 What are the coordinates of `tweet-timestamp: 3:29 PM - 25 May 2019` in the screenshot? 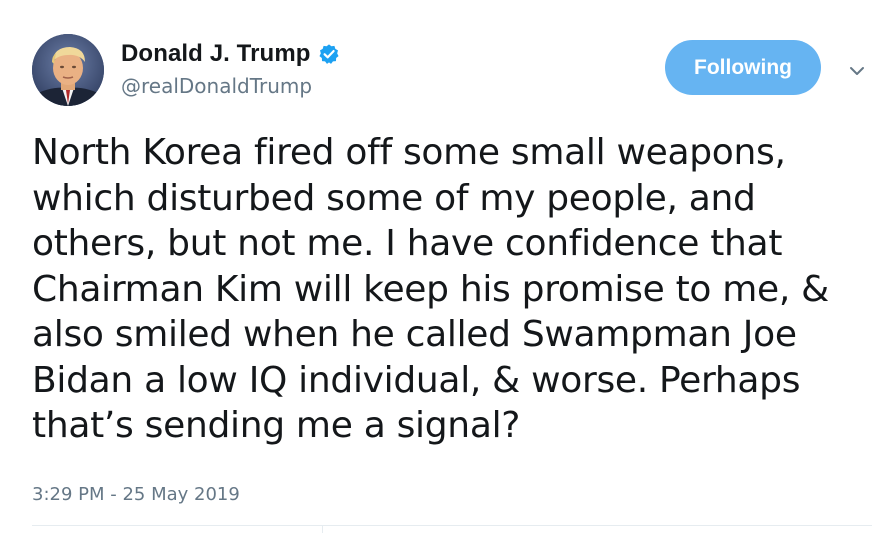 It's located at (136, 494).